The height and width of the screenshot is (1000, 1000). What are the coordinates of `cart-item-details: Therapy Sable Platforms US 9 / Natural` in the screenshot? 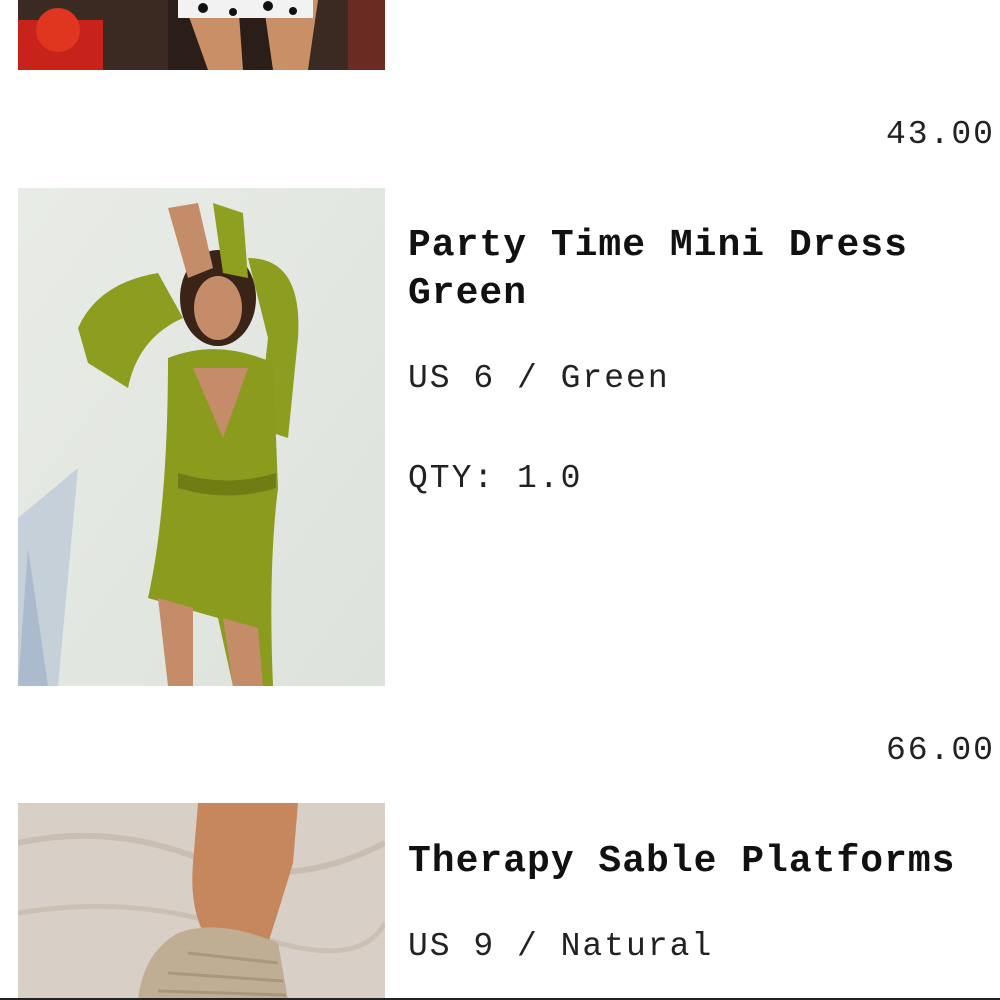 It's located at (703, 902).